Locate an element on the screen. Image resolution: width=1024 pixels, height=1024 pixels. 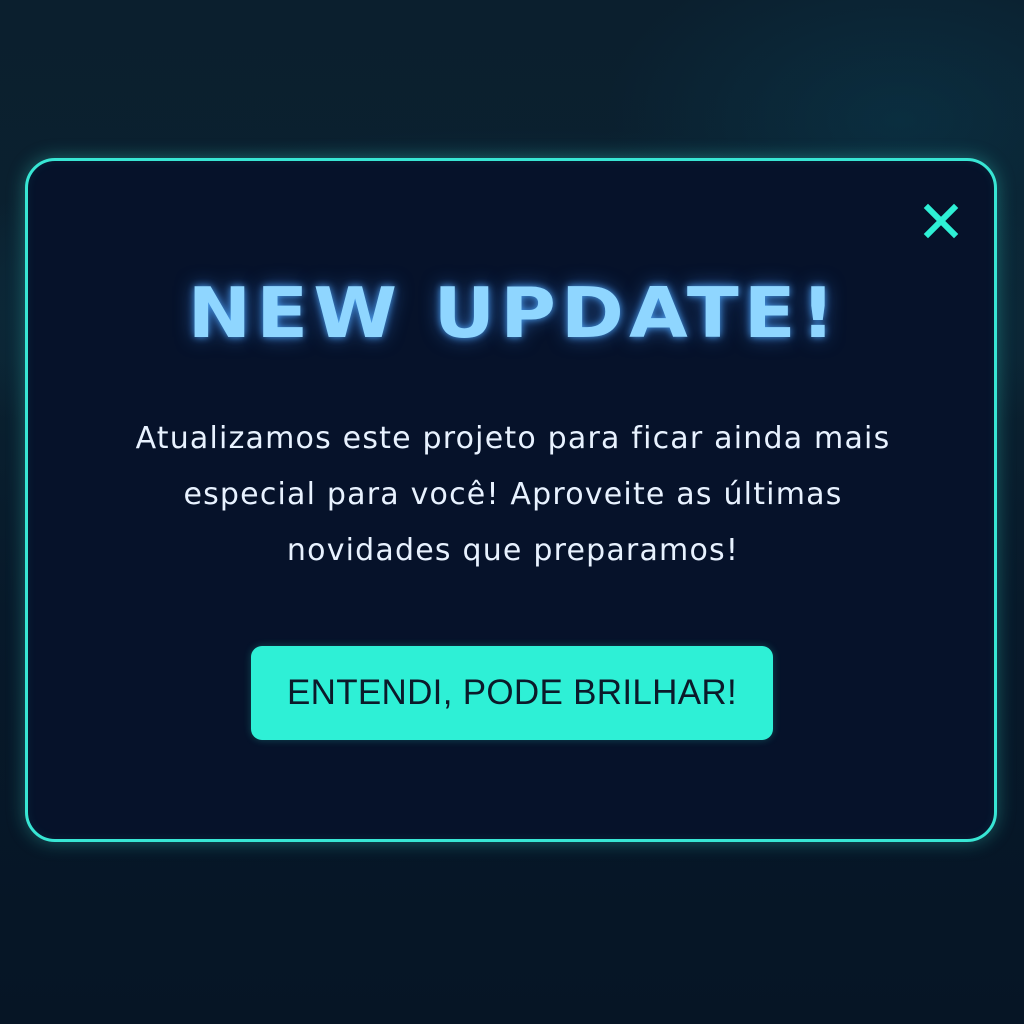
confirm-button-label: ENTENDI, PODE BRILHAR! is located at coordinates (511, 692).